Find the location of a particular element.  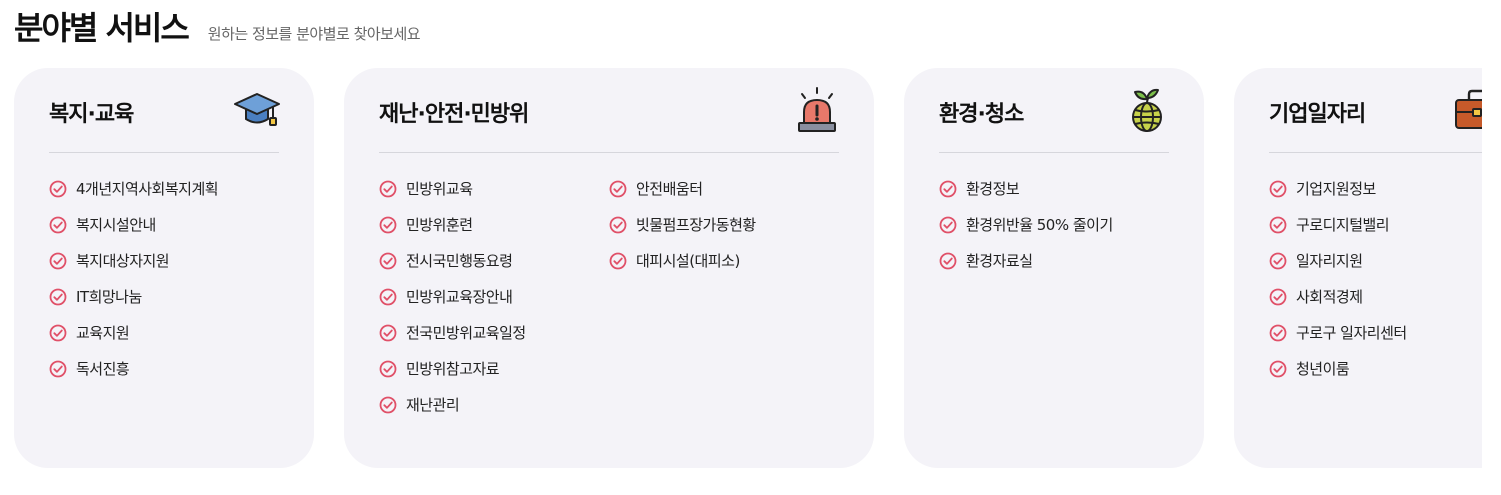

list-item-label: IT희망나눔 is located at coordinates (109, 297).